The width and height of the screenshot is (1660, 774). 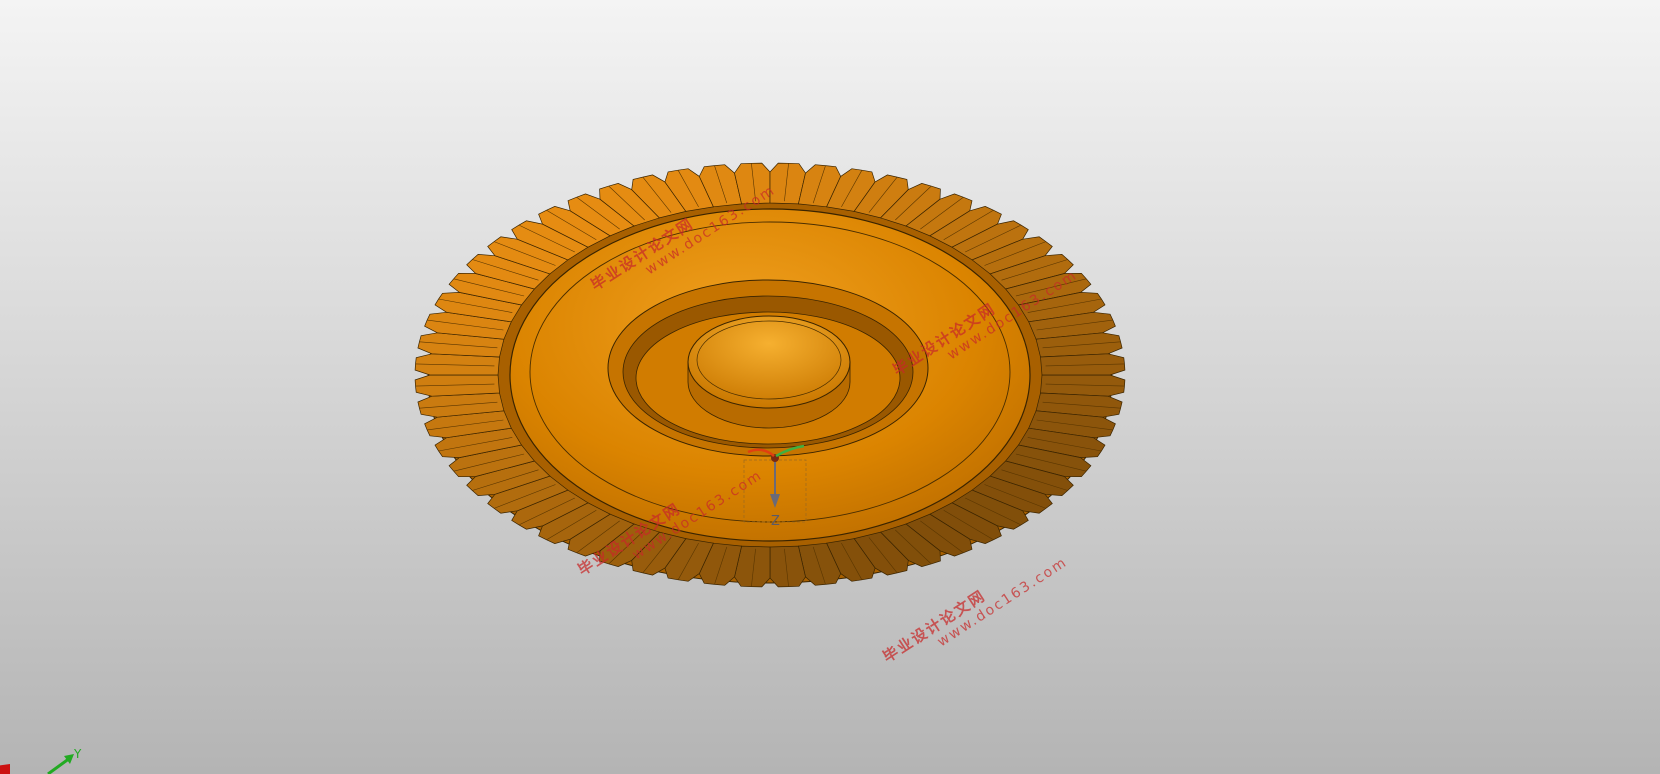 What do you see at coordinates (59, 765) in the screenshot?
I see `y-axis-line` at bounding box center [59, 765].